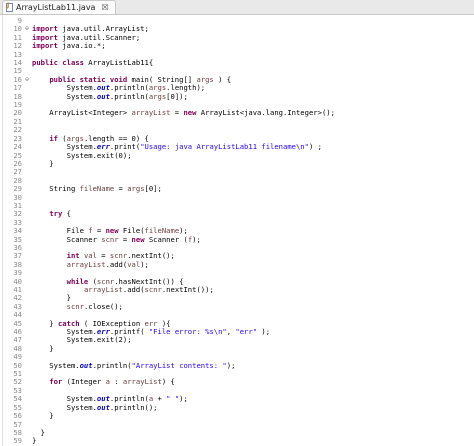 The width and height of the screenshot is (474, 446). What do you see at coordinates (133, 407) in the screenshot?
I see `code-token: .println();` at bounding box center [133, 407].